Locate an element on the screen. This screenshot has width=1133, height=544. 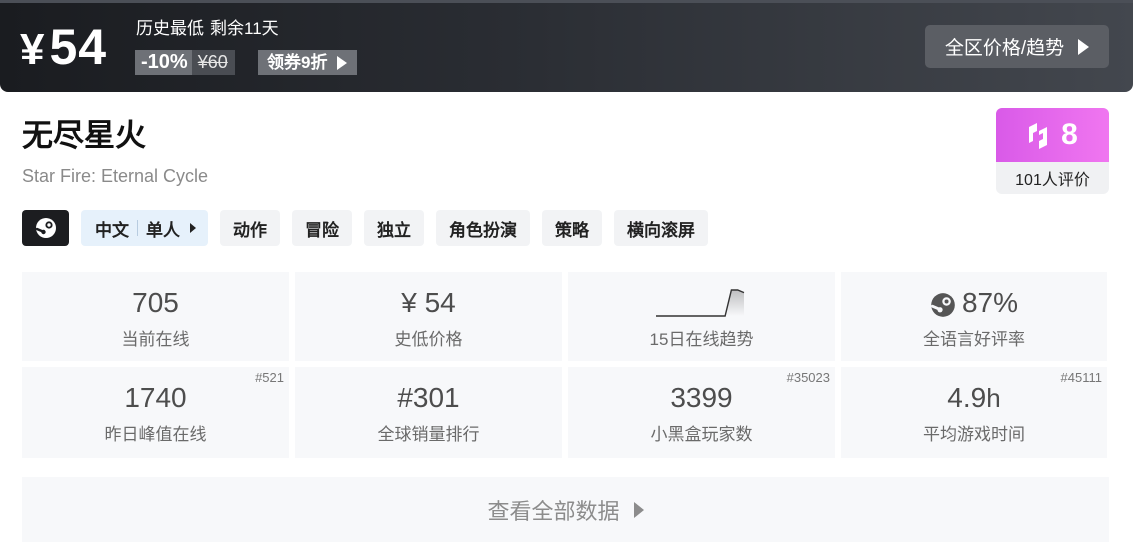
stat-value: 705 is located at coordinates (155, 302).